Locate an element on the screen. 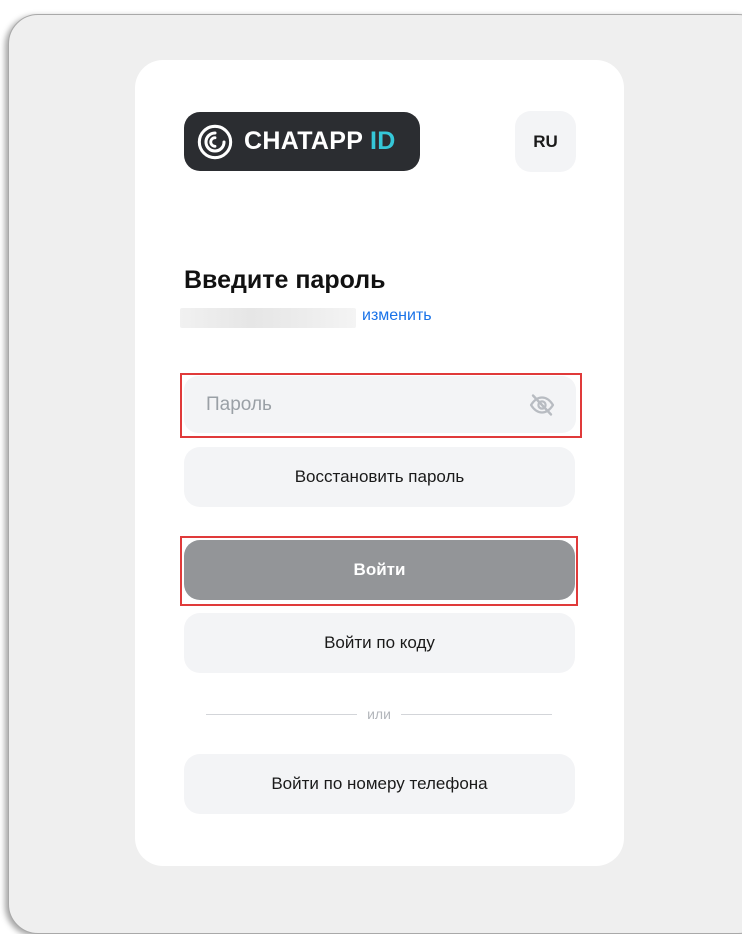  change-login-link: изменить is located at coordinates (397, 316).